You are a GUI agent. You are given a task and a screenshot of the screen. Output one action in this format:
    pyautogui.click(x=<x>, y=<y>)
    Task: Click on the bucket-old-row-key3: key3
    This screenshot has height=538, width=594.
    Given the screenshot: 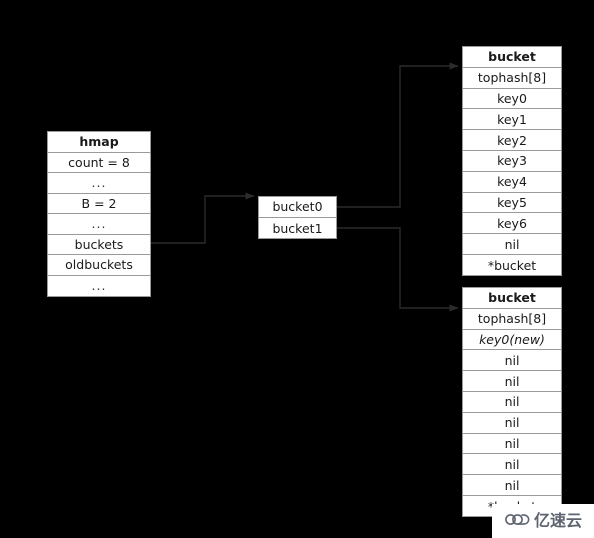 What is the action you would take?
    pyautogui.click(x=512, y=161)
    